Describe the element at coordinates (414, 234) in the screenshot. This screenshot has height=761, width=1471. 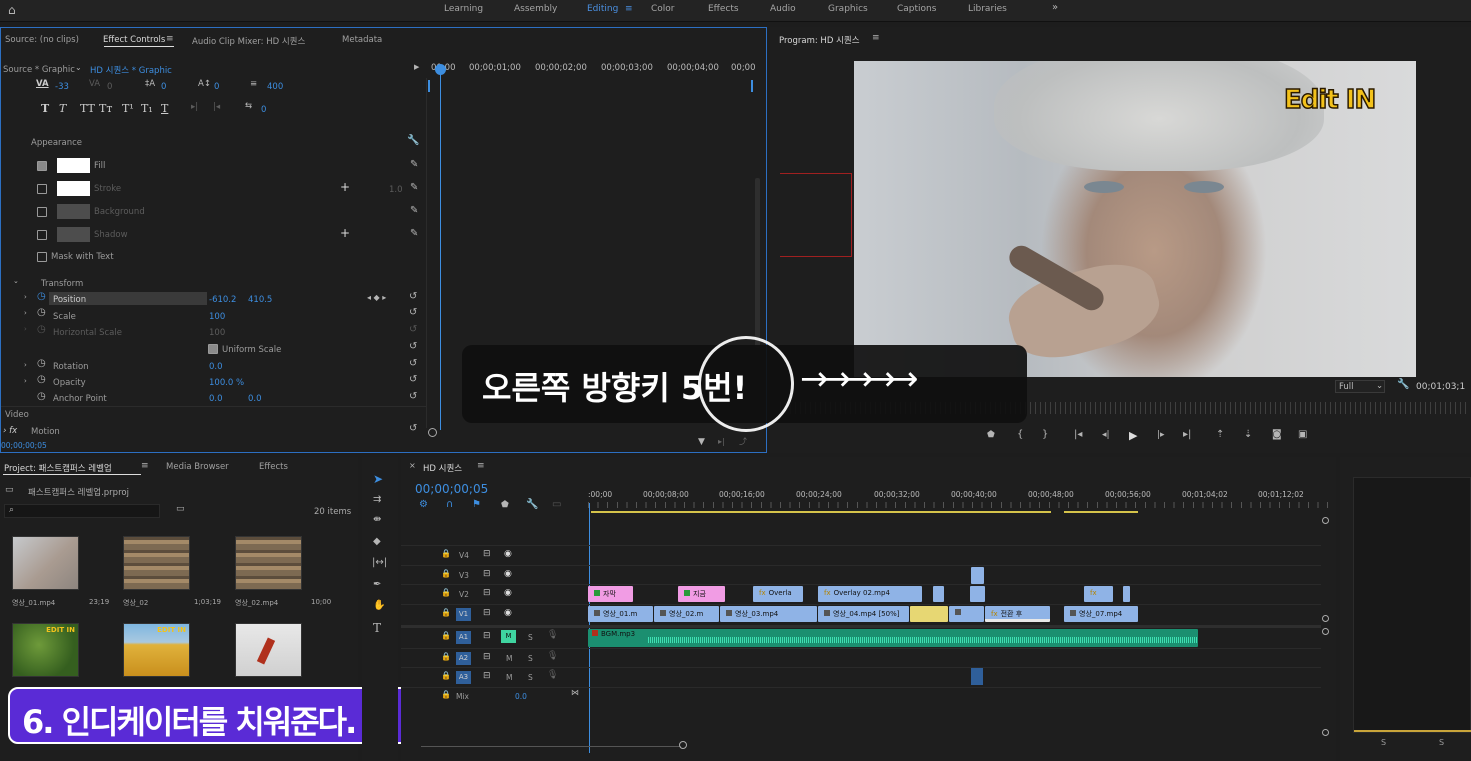
I see `shadow-eyedropper-icon: ✎` at that location.